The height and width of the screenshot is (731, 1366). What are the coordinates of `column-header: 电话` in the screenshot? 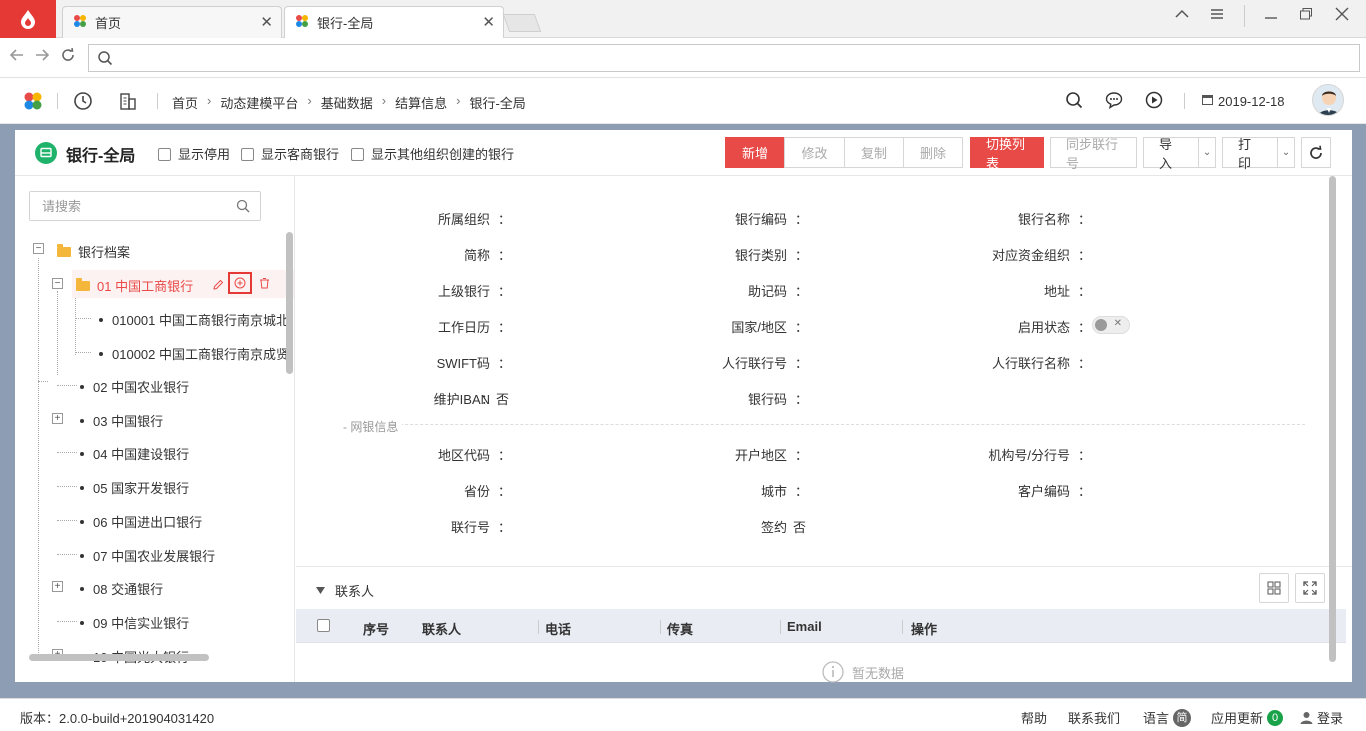 It's located at (558, 628).